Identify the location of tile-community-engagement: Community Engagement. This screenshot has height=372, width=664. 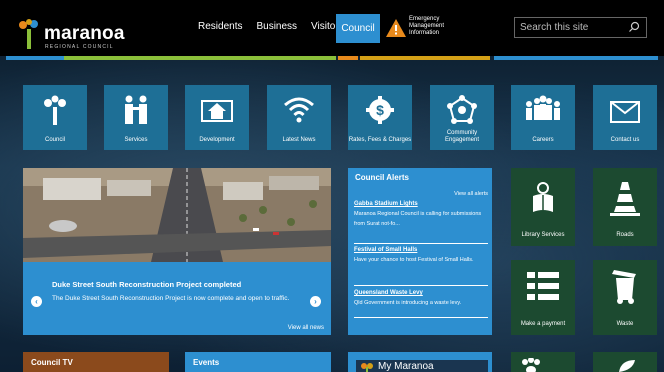
(462, 117).